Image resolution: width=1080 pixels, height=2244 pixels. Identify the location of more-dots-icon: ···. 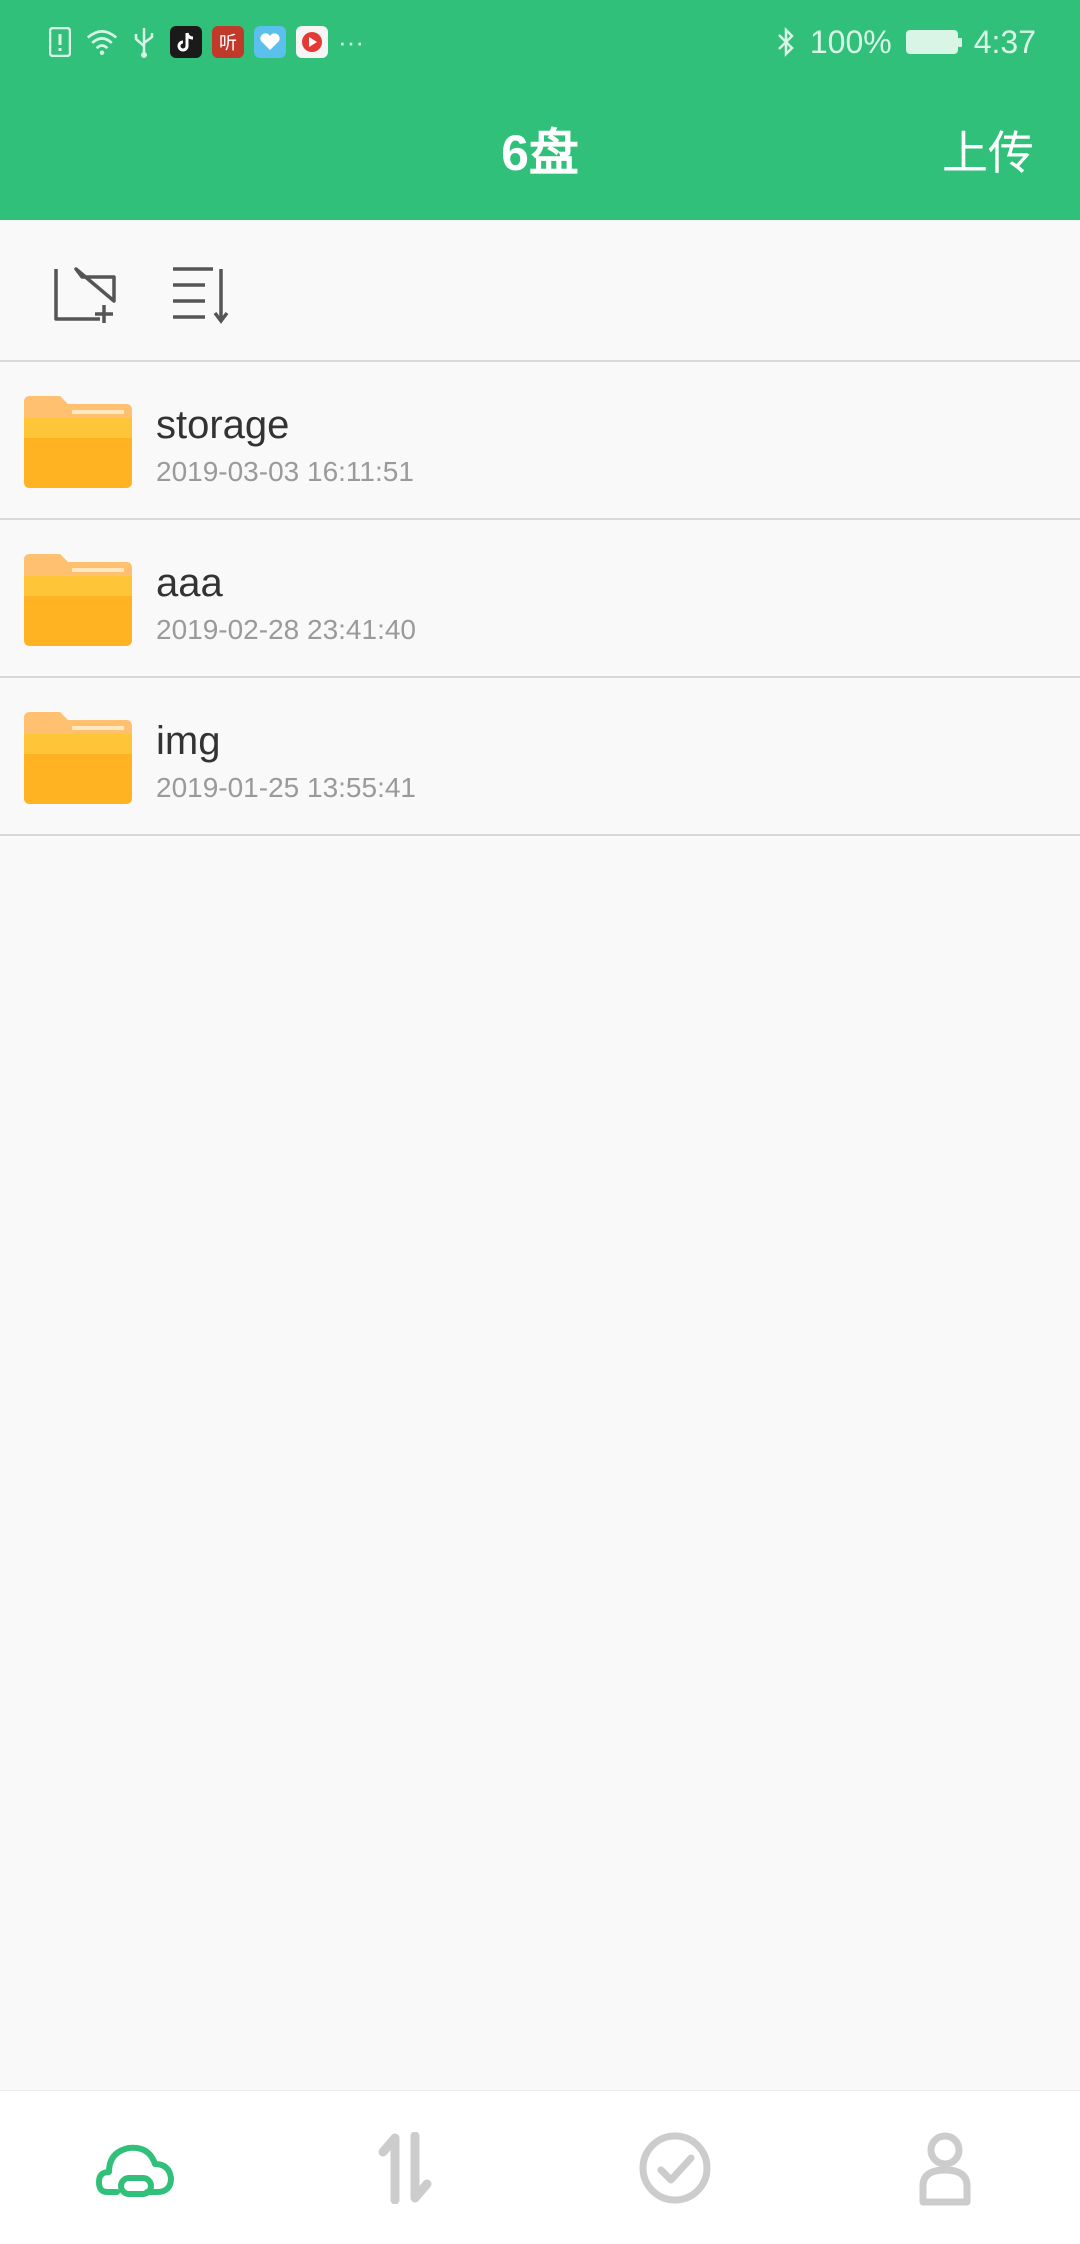
(351, 41).